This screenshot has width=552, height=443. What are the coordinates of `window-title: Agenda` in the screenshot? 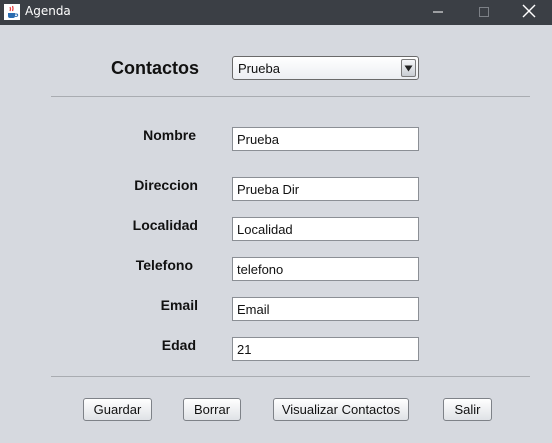 It's located at (48, 11).